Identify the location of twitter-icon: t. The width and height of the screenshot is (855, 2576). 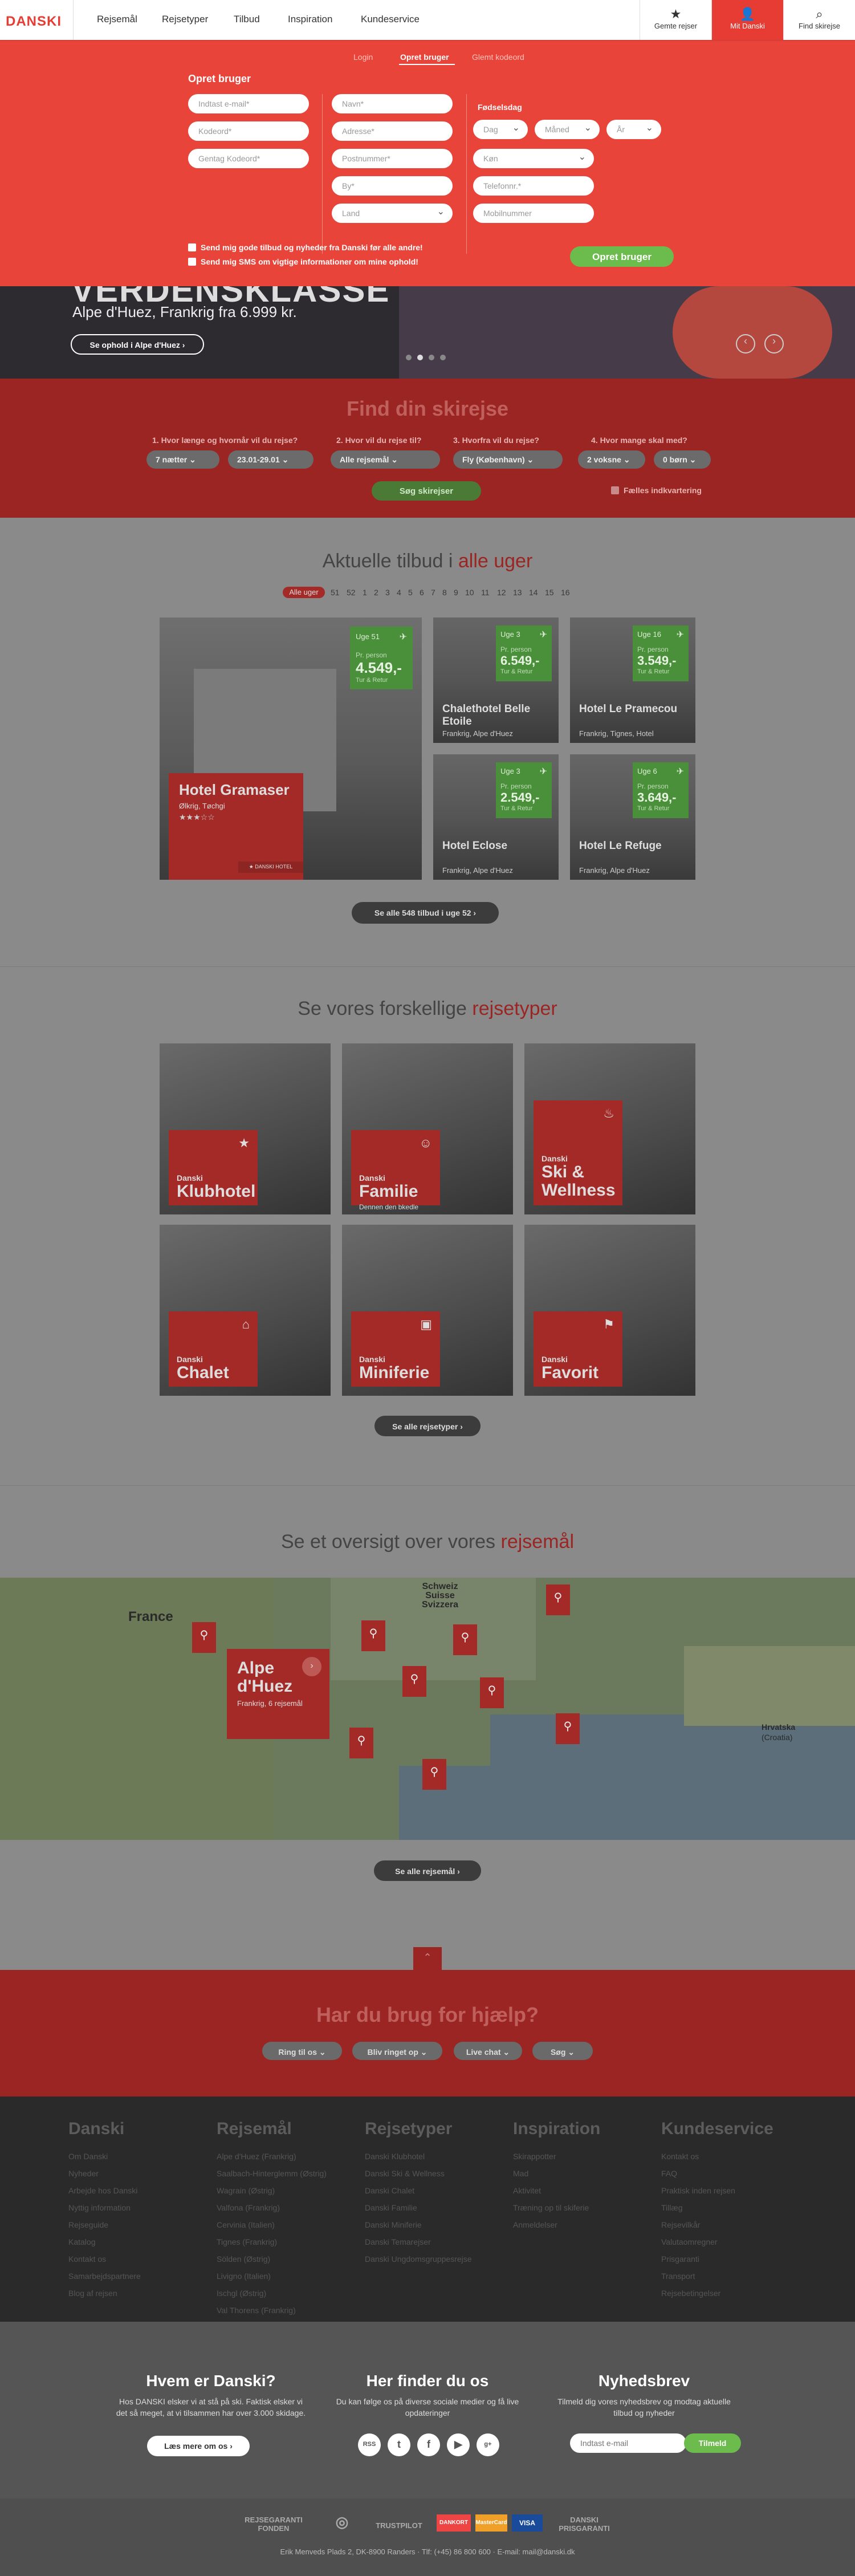
(399, 2444).